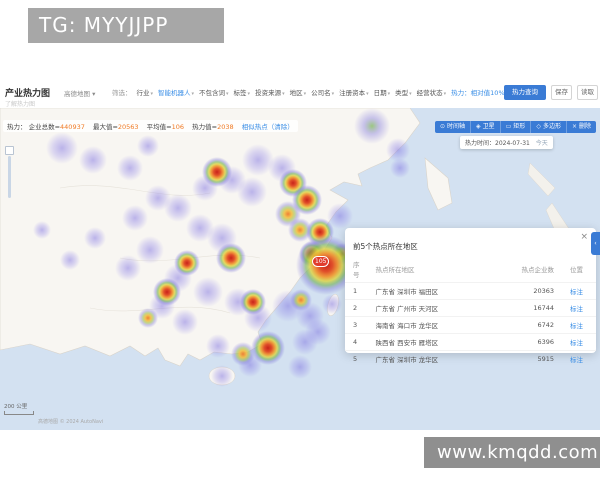  What do you see at coordinates (536, 325) in the screenshot?
I see `row-count: 6742` at bounding box center [536, 325].